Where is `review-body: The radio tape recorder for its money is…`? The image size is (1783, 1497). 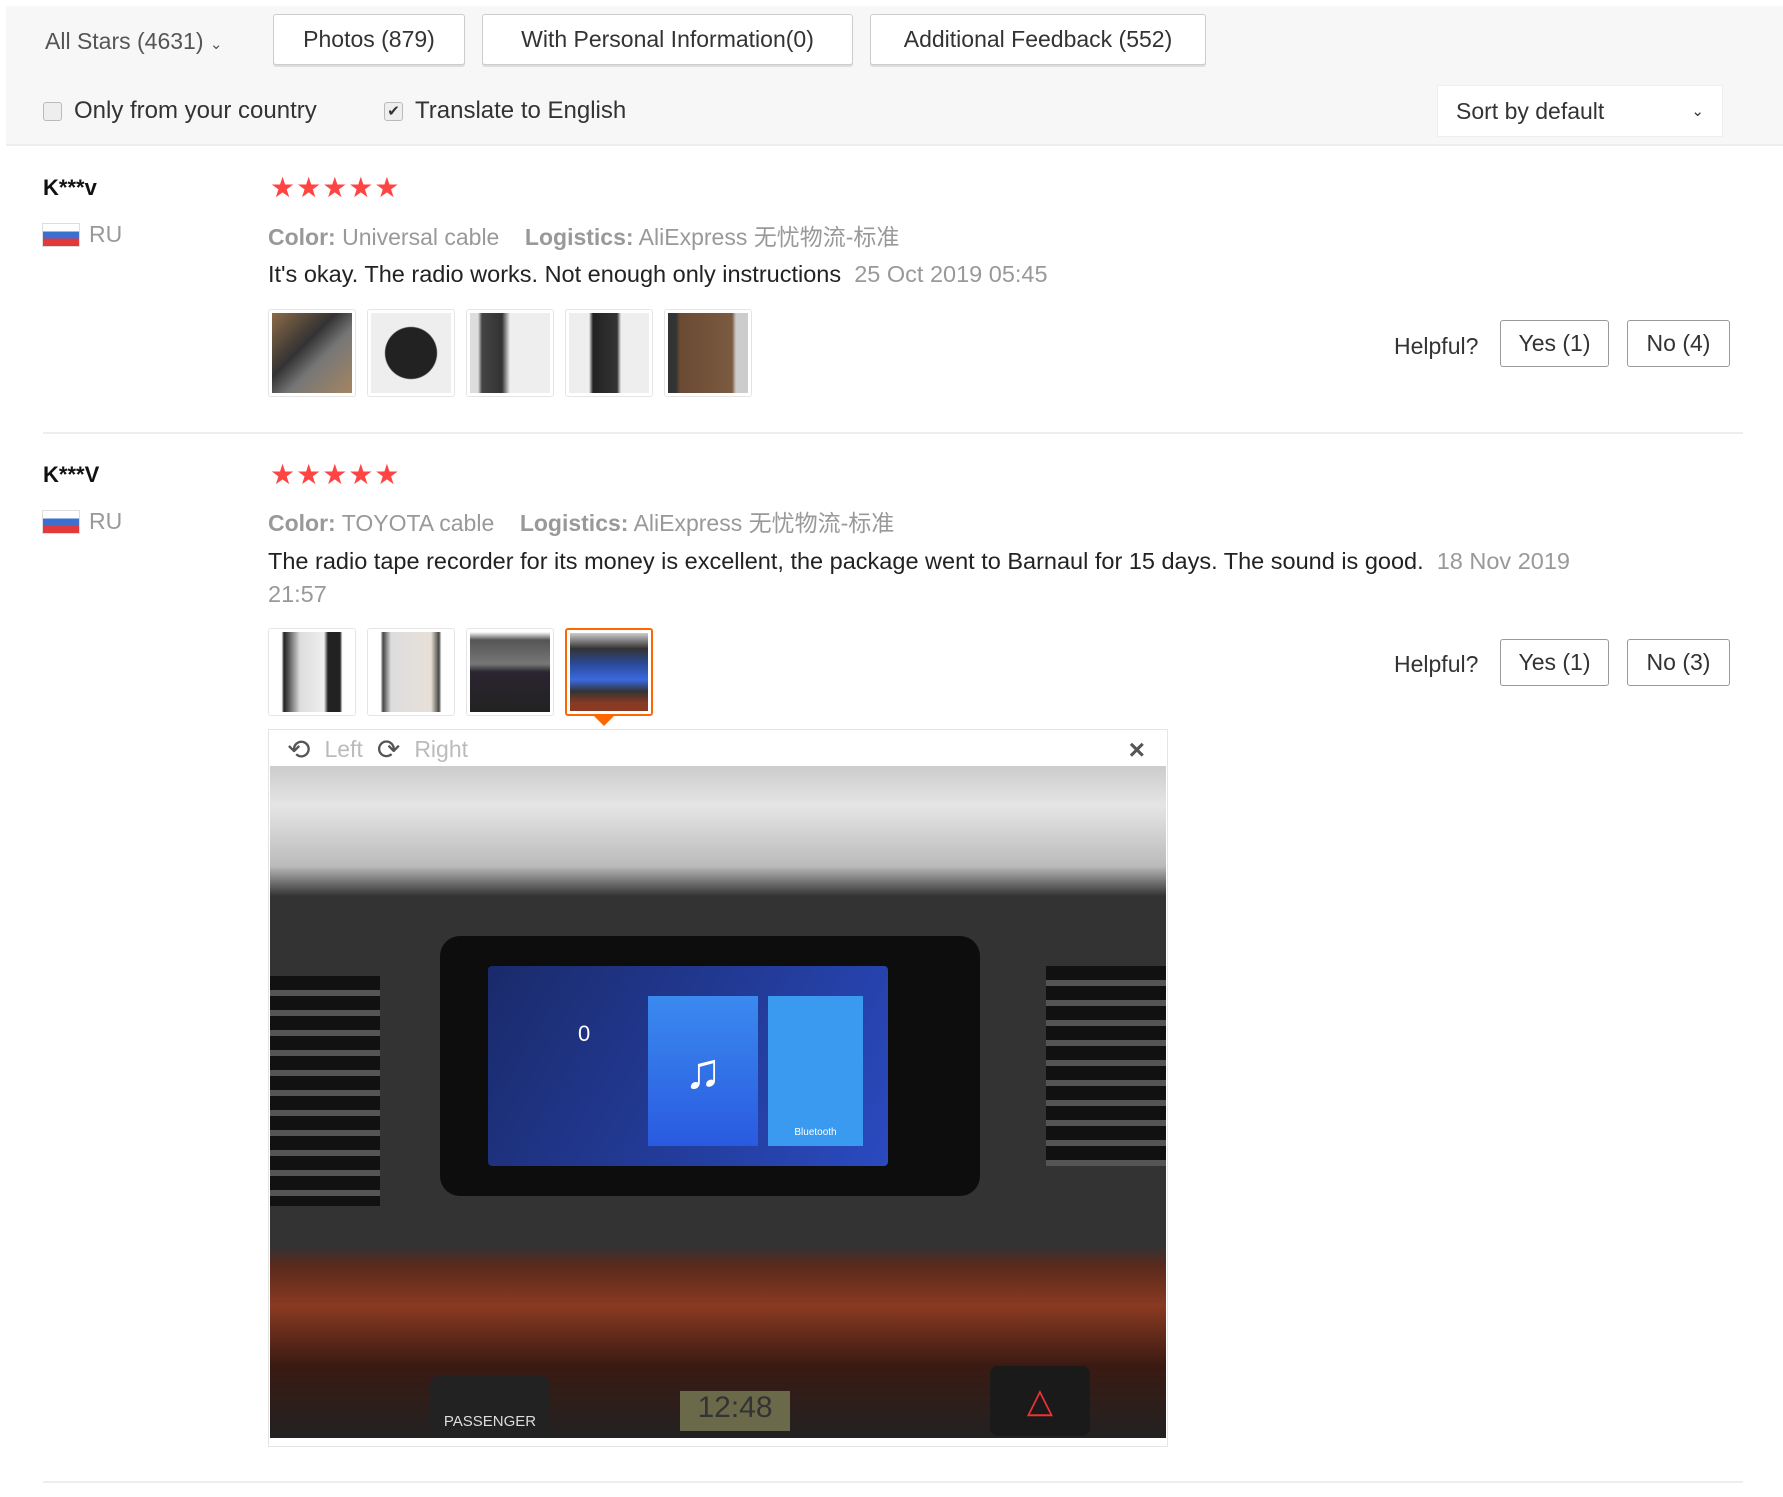 review-body: The radio tape recorder for its money is… is located at coordinates (846, 561).